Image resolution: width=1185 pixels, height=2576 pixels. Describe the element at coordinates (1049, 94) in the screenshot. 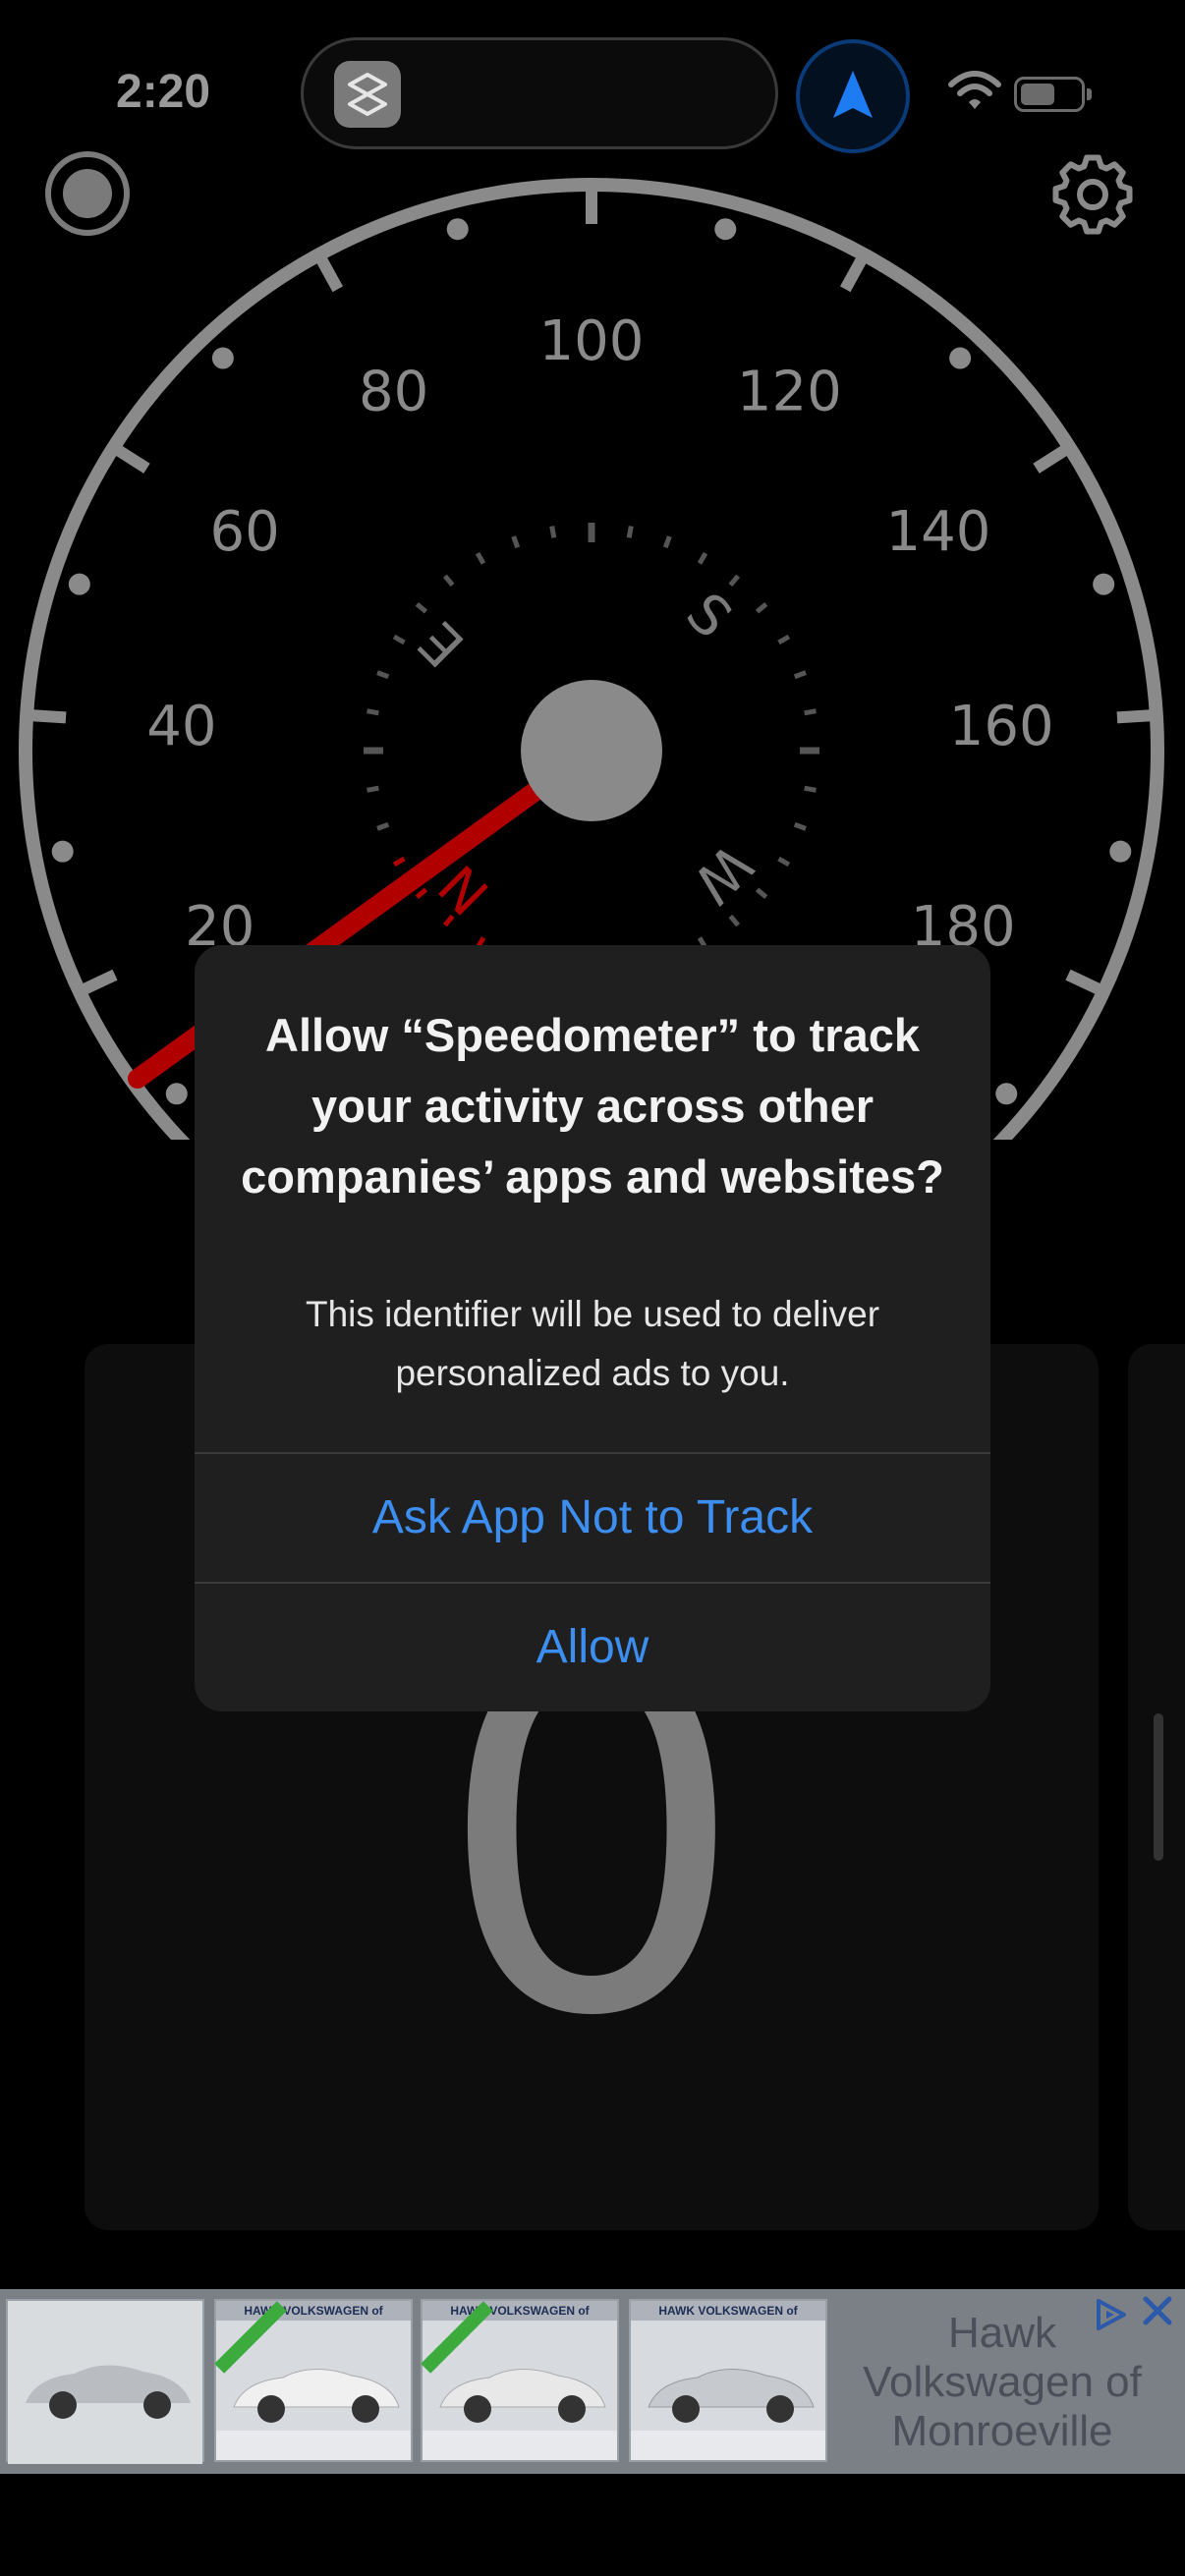

I see `battery-icon` at that location.